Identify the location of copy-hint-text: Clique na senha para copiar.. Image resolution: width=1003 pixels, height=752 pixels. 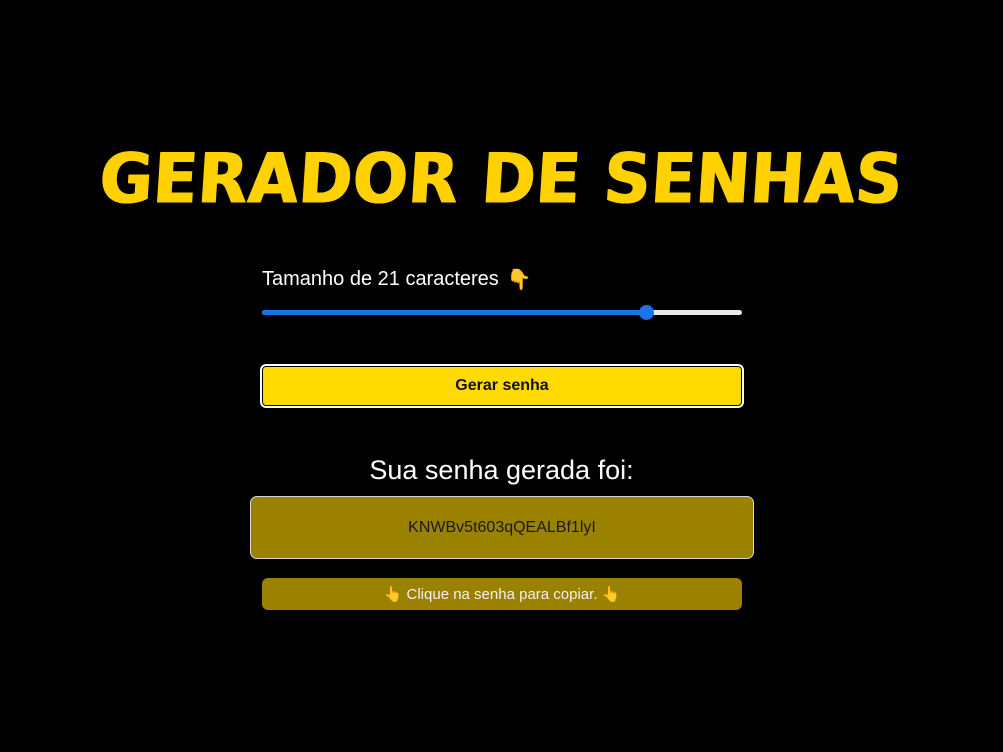
(502, 594).